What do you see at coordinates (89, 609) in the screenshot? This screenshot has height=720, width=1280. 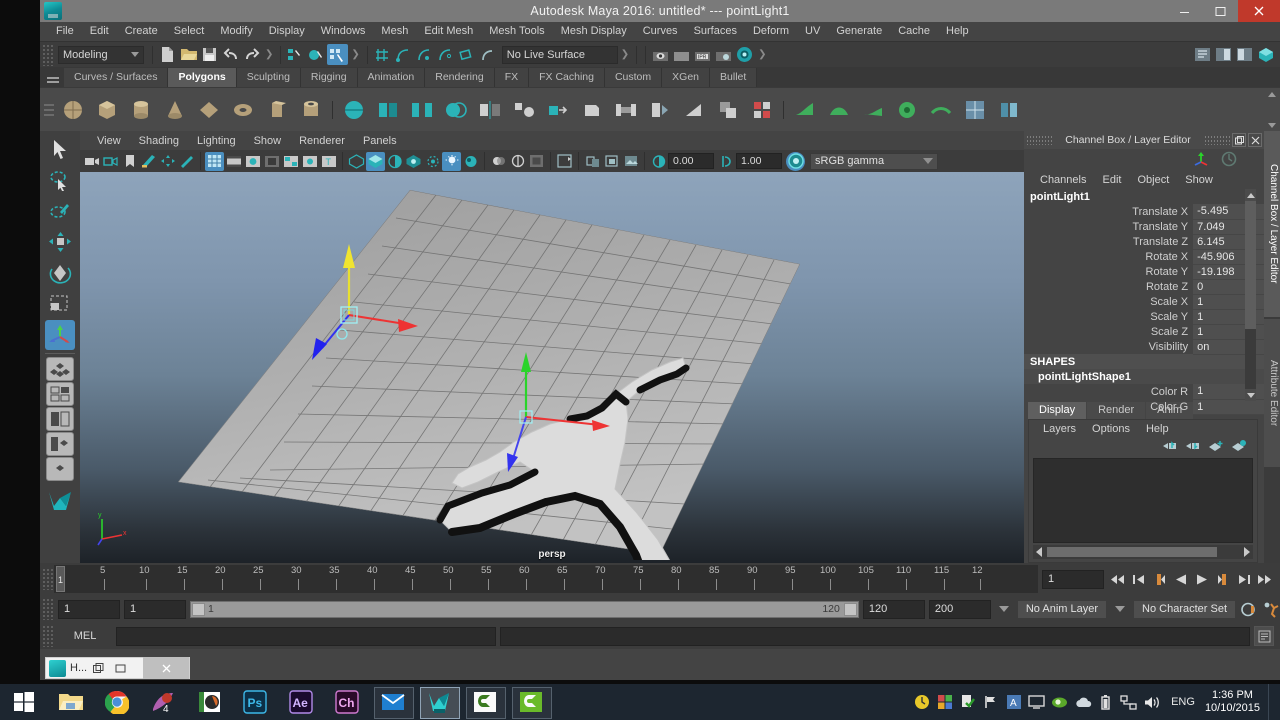 I see `animation-start-field: 1` at bounding box center [89, 609].